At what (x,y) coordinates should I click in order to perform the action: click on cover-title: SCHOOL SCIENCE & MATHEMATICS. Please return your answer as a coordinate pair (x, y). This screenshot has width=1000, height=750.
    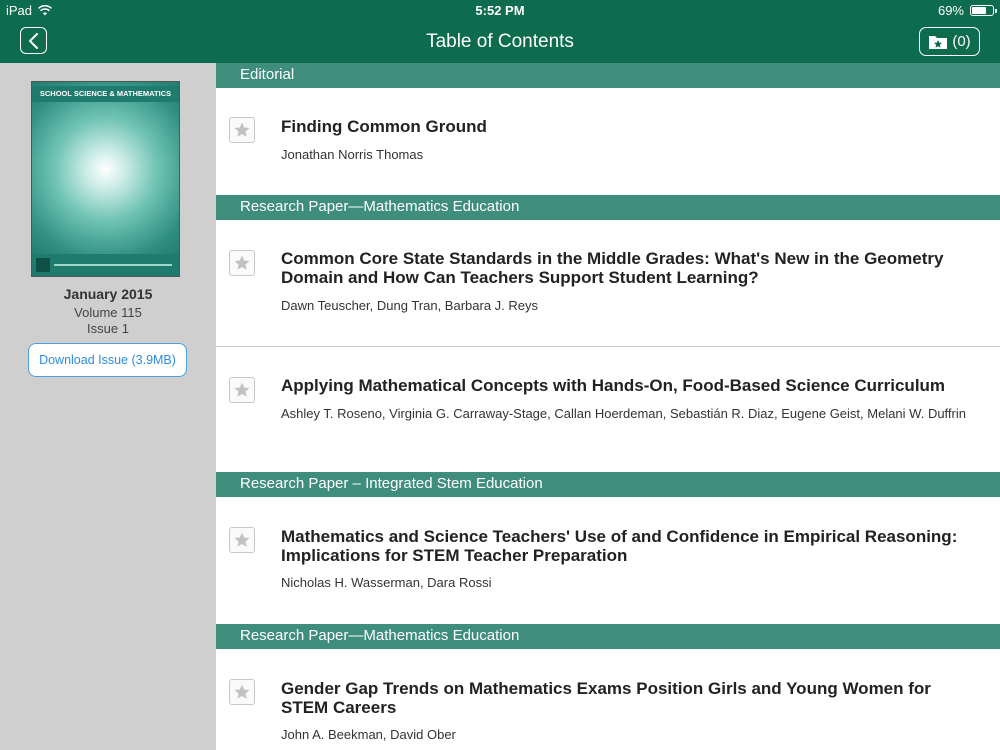
    Looking at the image, I should click on (105, 94).